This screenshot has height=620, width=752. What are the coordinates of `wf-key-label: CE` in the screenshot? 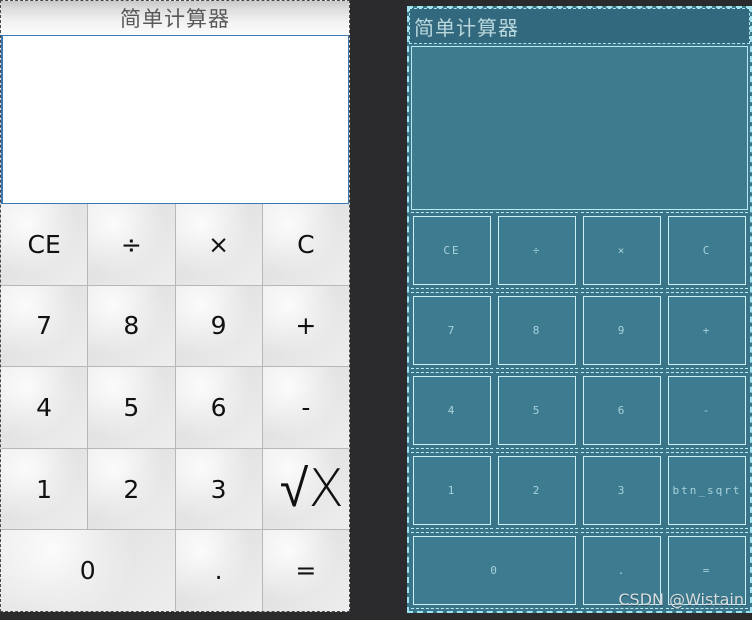 It's located at (452, 250).